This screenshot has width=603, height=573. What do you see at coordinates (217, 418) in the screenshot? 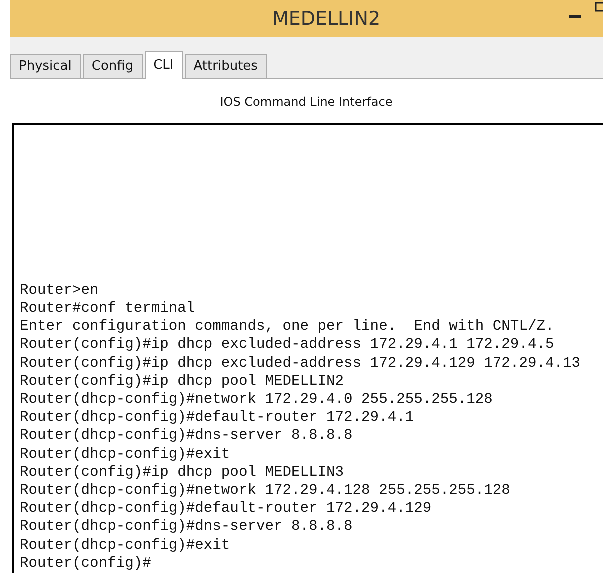
I see `terminal-line: Router(dhcp-config)#default-router 172.29.4.1` at bounding box center [217, 418].